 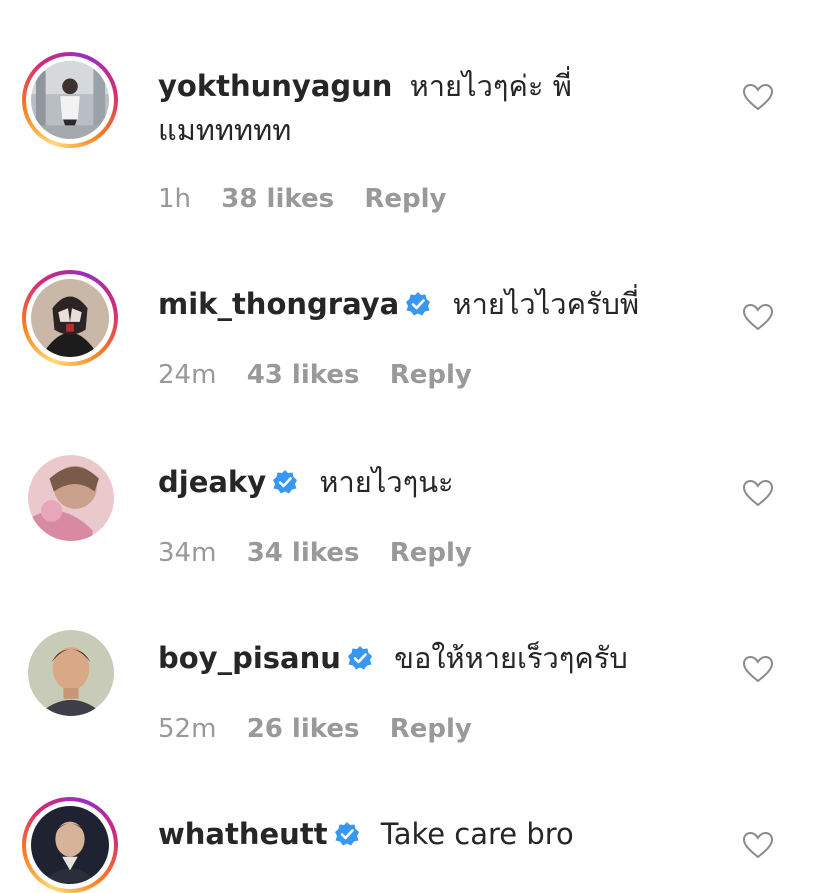 What do you see at coordinates (187, 375) in the screenshot?
I see `comment-time: 24m` at bounding box center [187, 375].